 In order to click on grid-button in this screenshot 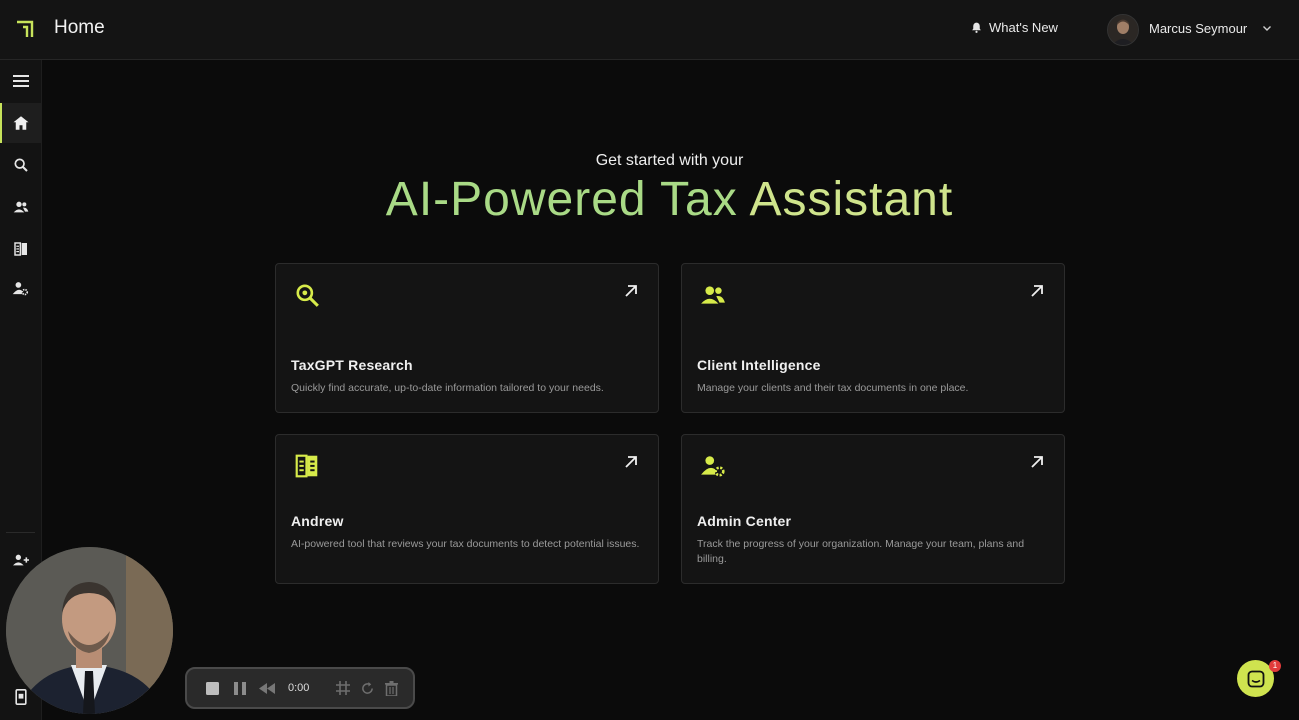, I will do `click(343, 688)`.